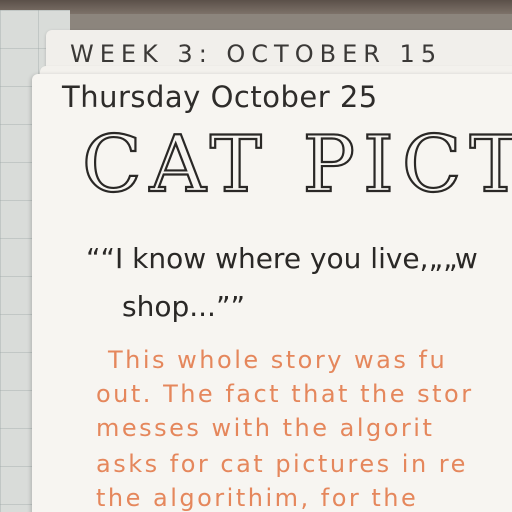 The width and height of the screenshot is (512, 512). Describe the element at coordinates (257, 498) in the screenshot. I see `note-line-5: the algorithim, for the` at that location.